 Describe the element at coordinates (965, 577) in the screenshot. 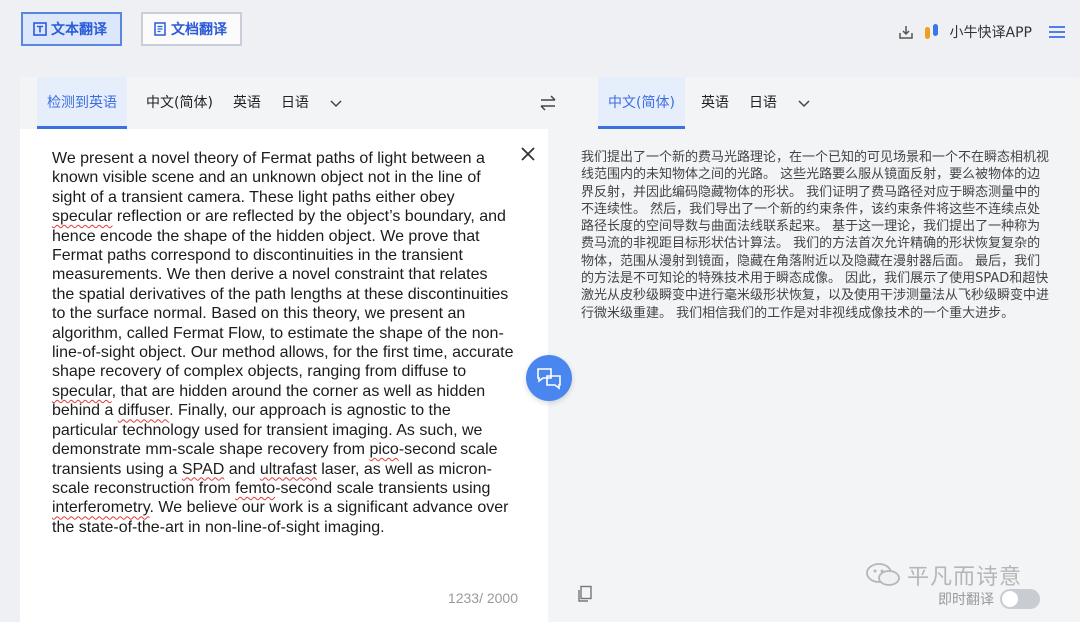

I see `watermark-text: 平凡而诗意` at that location.